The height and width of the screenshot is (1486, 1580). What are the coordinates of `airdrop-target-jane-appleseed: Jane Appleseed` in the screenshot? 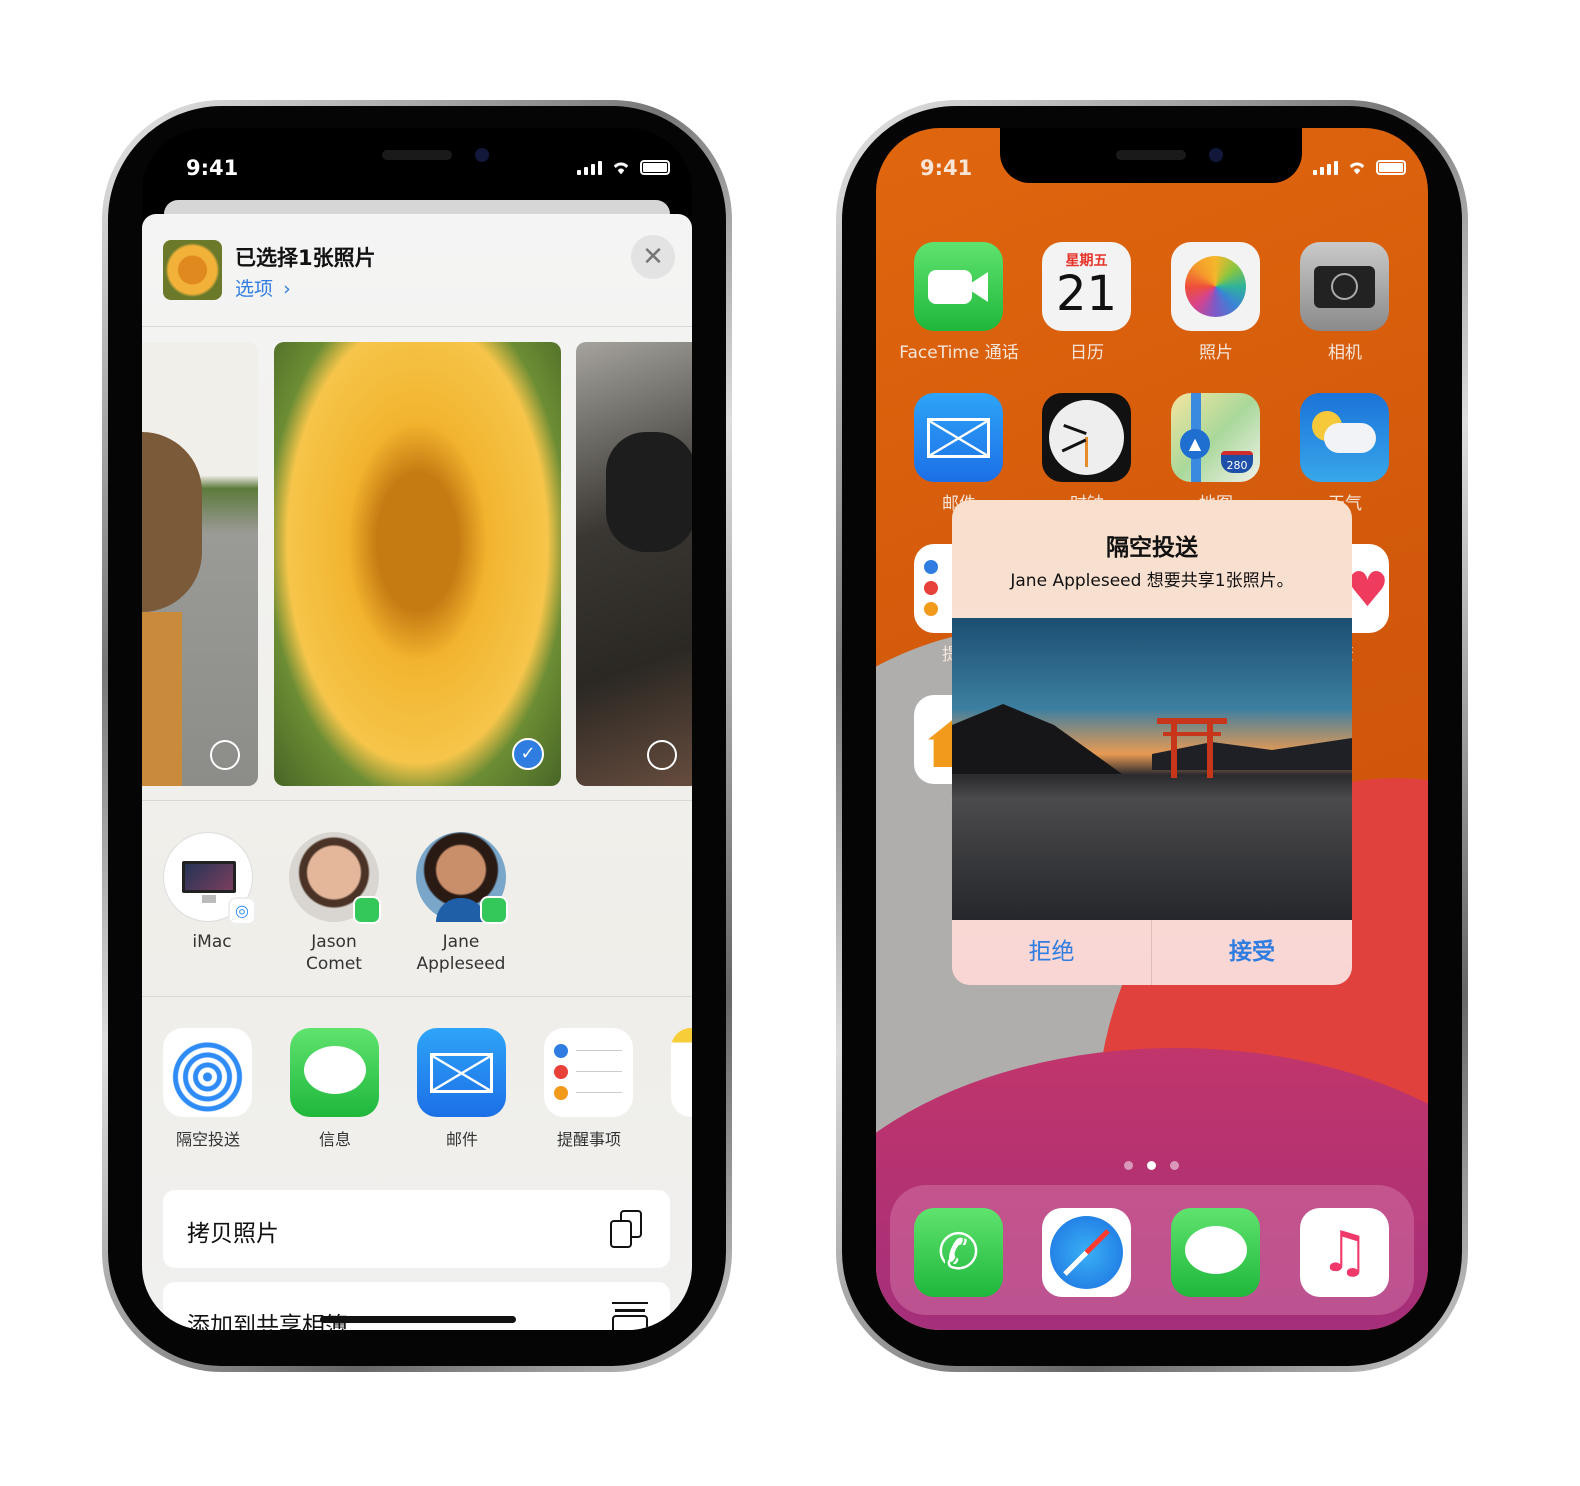 It's located at (461, 907).